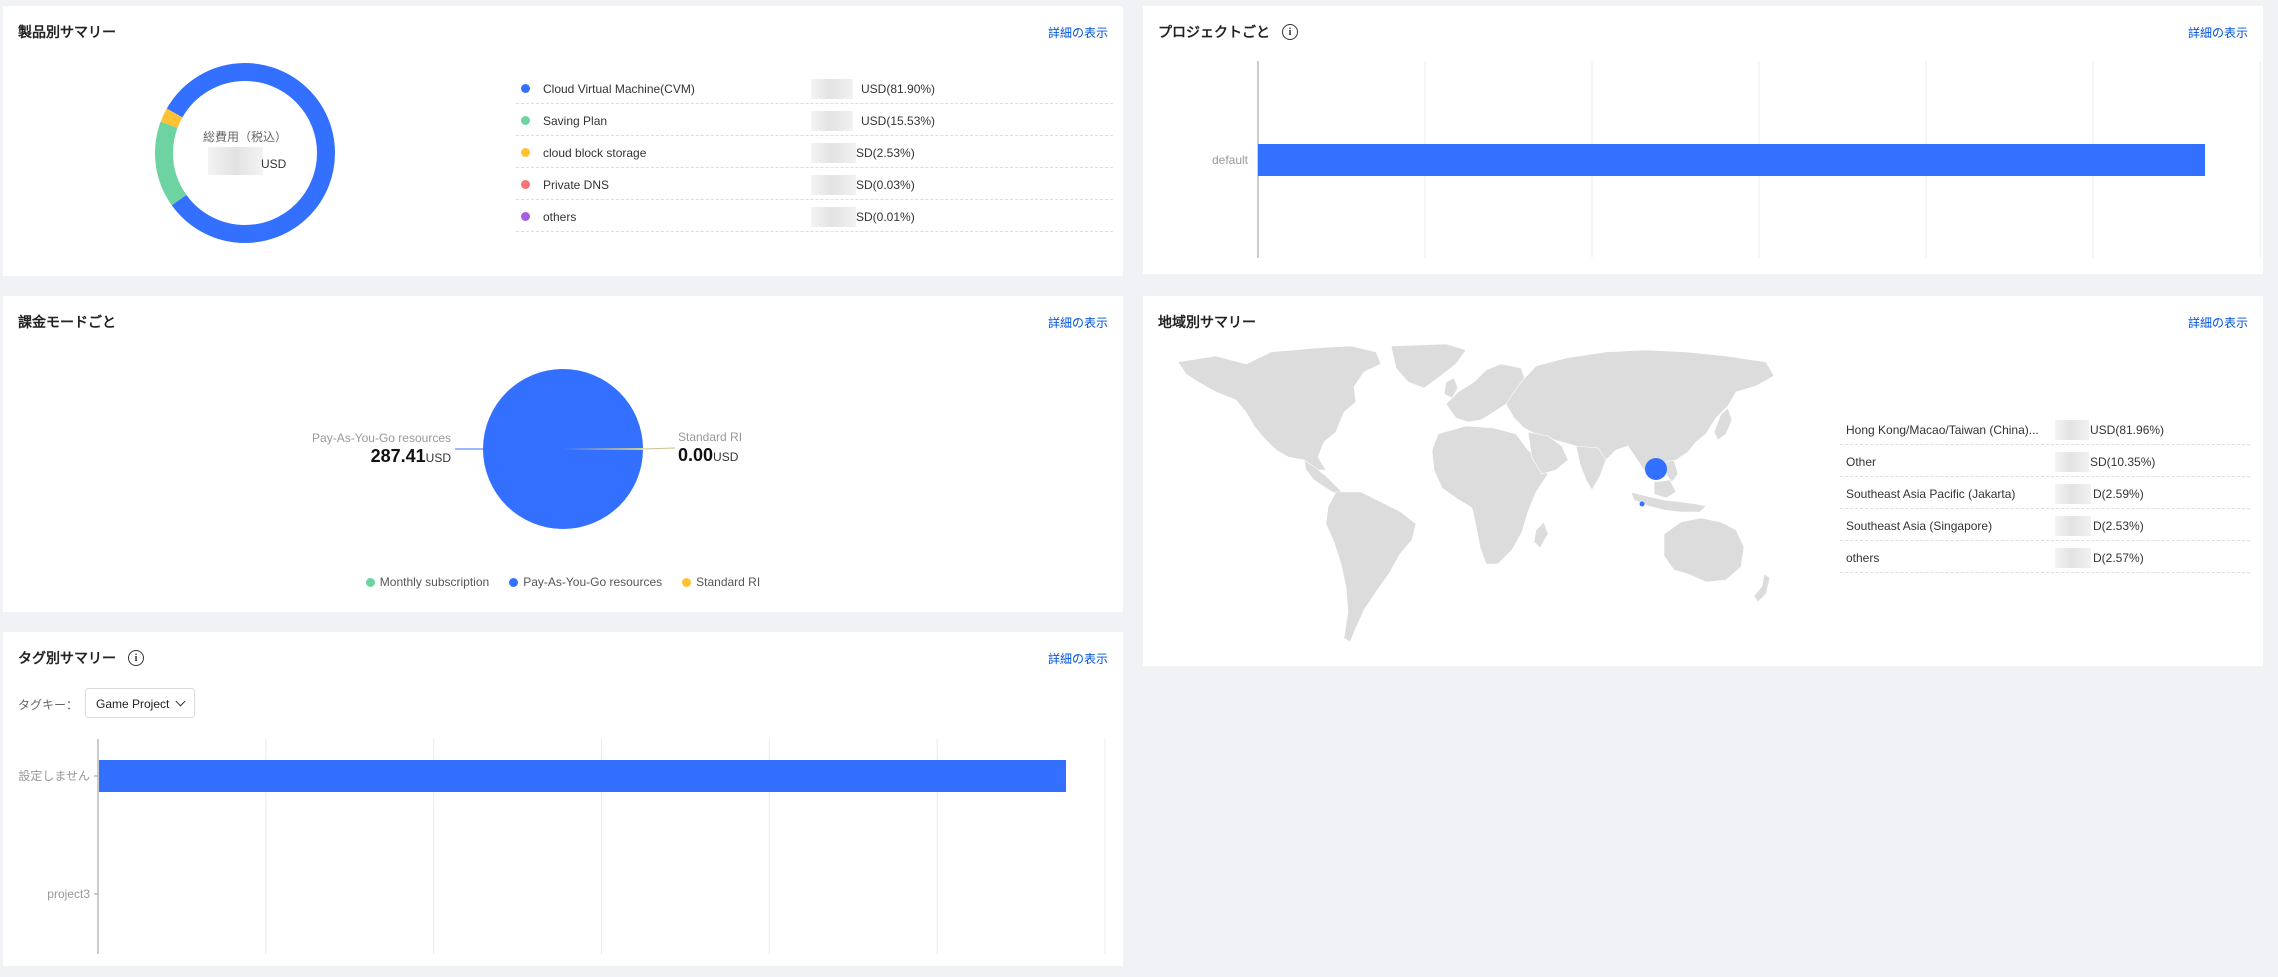  I want to click on product-legend-row: Private DNS SD(0.03%), so click(814, 184).